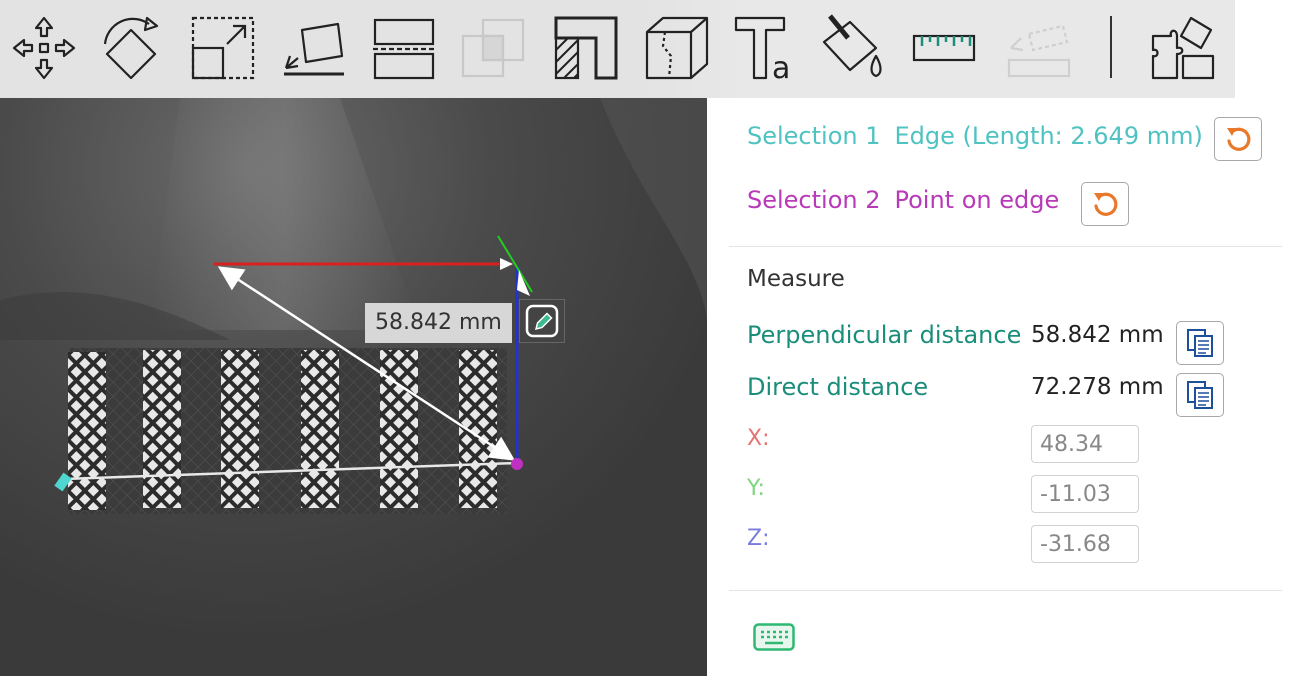 The height and width of the screenshot is (676, 1298). I want to click on rotate-icon, so click(131, 48).